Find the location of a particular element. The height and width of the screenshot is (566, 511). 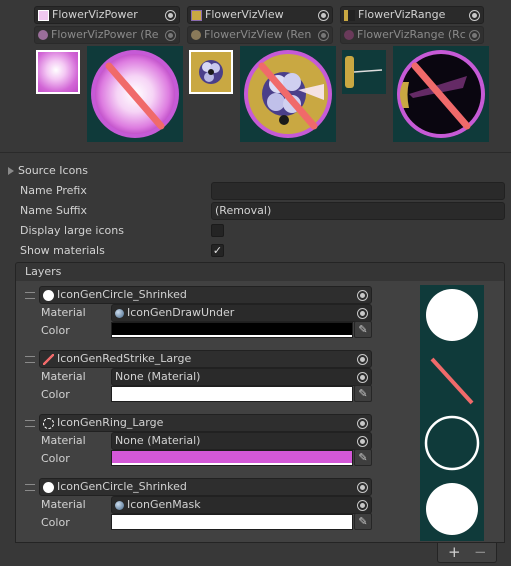

layer-3-material-field: None (Material) is located at coordinates (241, 441).